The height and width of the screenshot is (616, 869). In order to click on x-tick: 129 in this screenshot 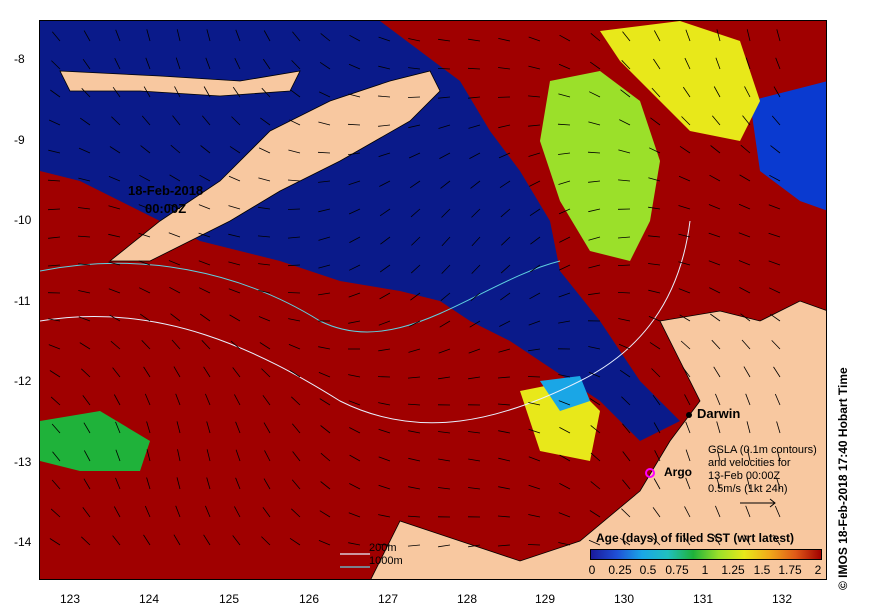, I will do `click(545, 599)`.